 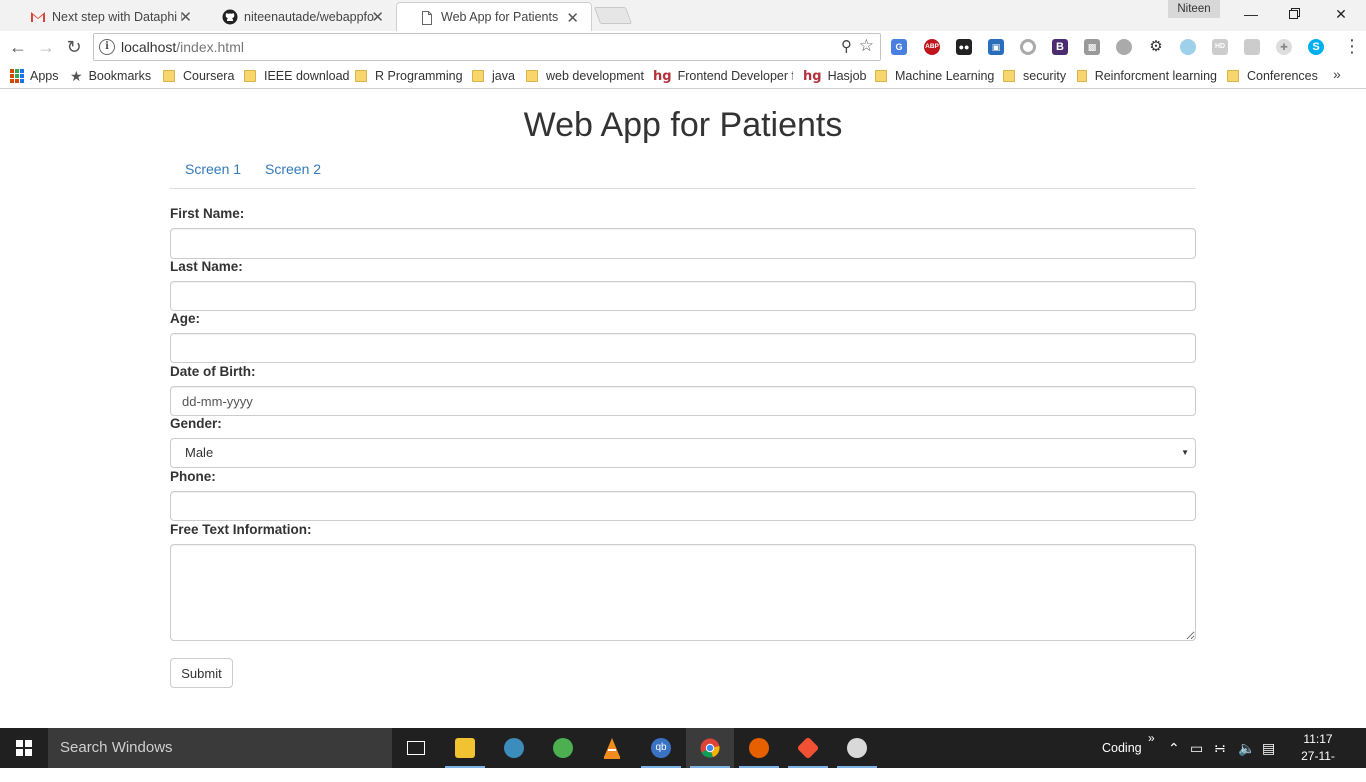 I want to click on bookmark-label: Frontend Developer fo, so click(x=735, y=76).